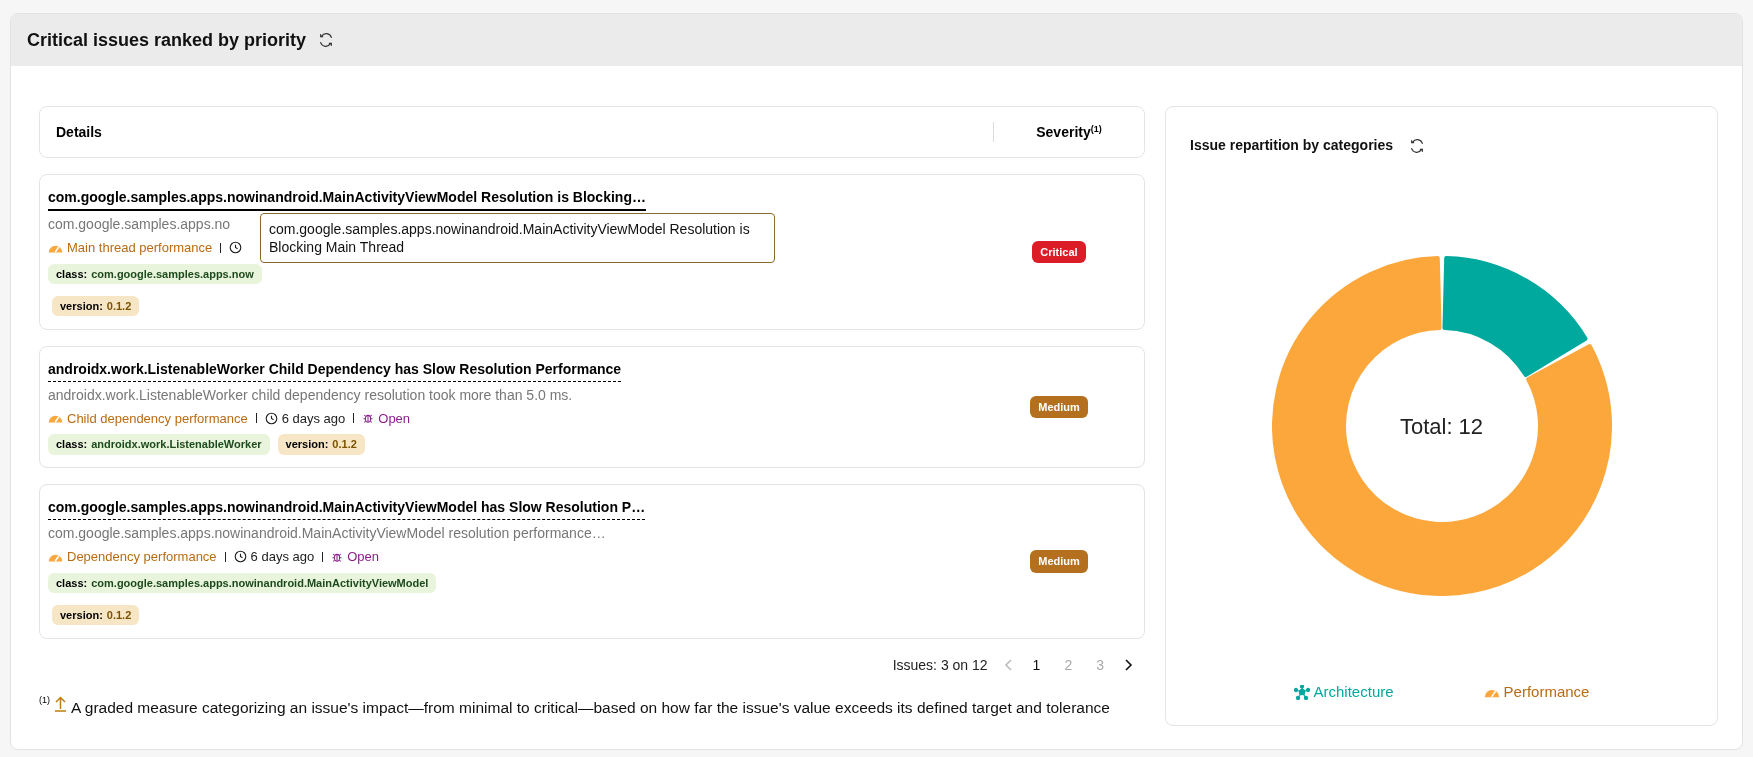 This screenshot has width=1753, height=757. Describe the element at coordinates (1301, 692) in the screenshot. I see `network-icon` at that location.